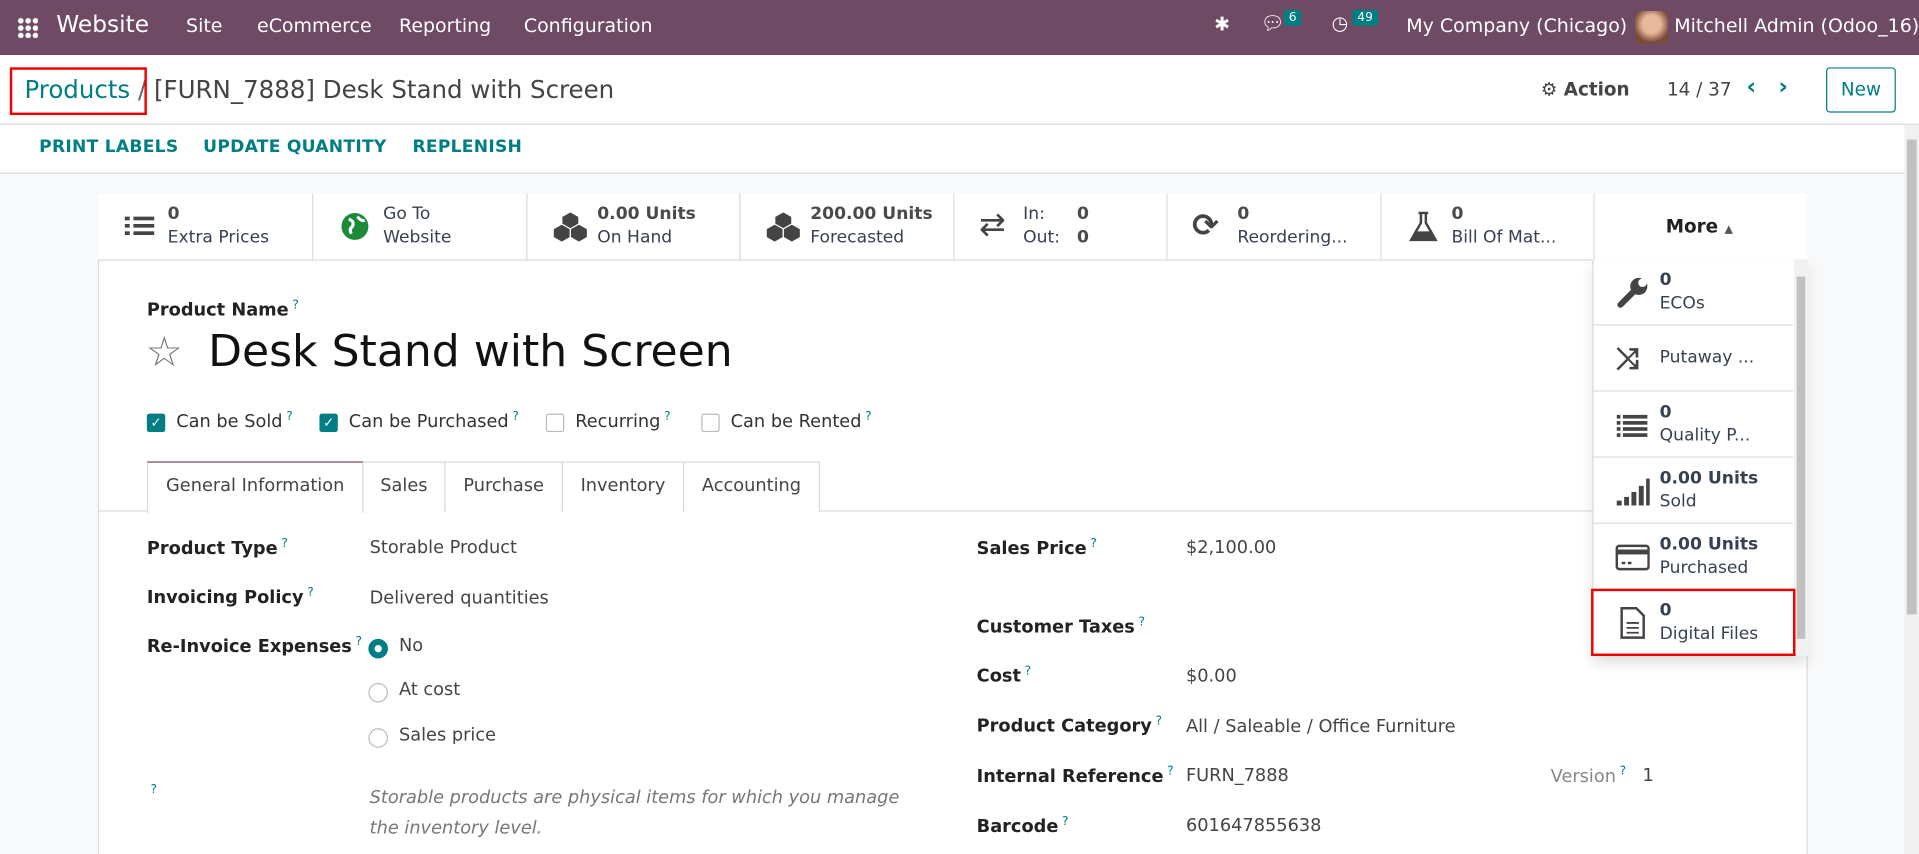  I want to click on cost-label: Cost?, so click(1004, 675).